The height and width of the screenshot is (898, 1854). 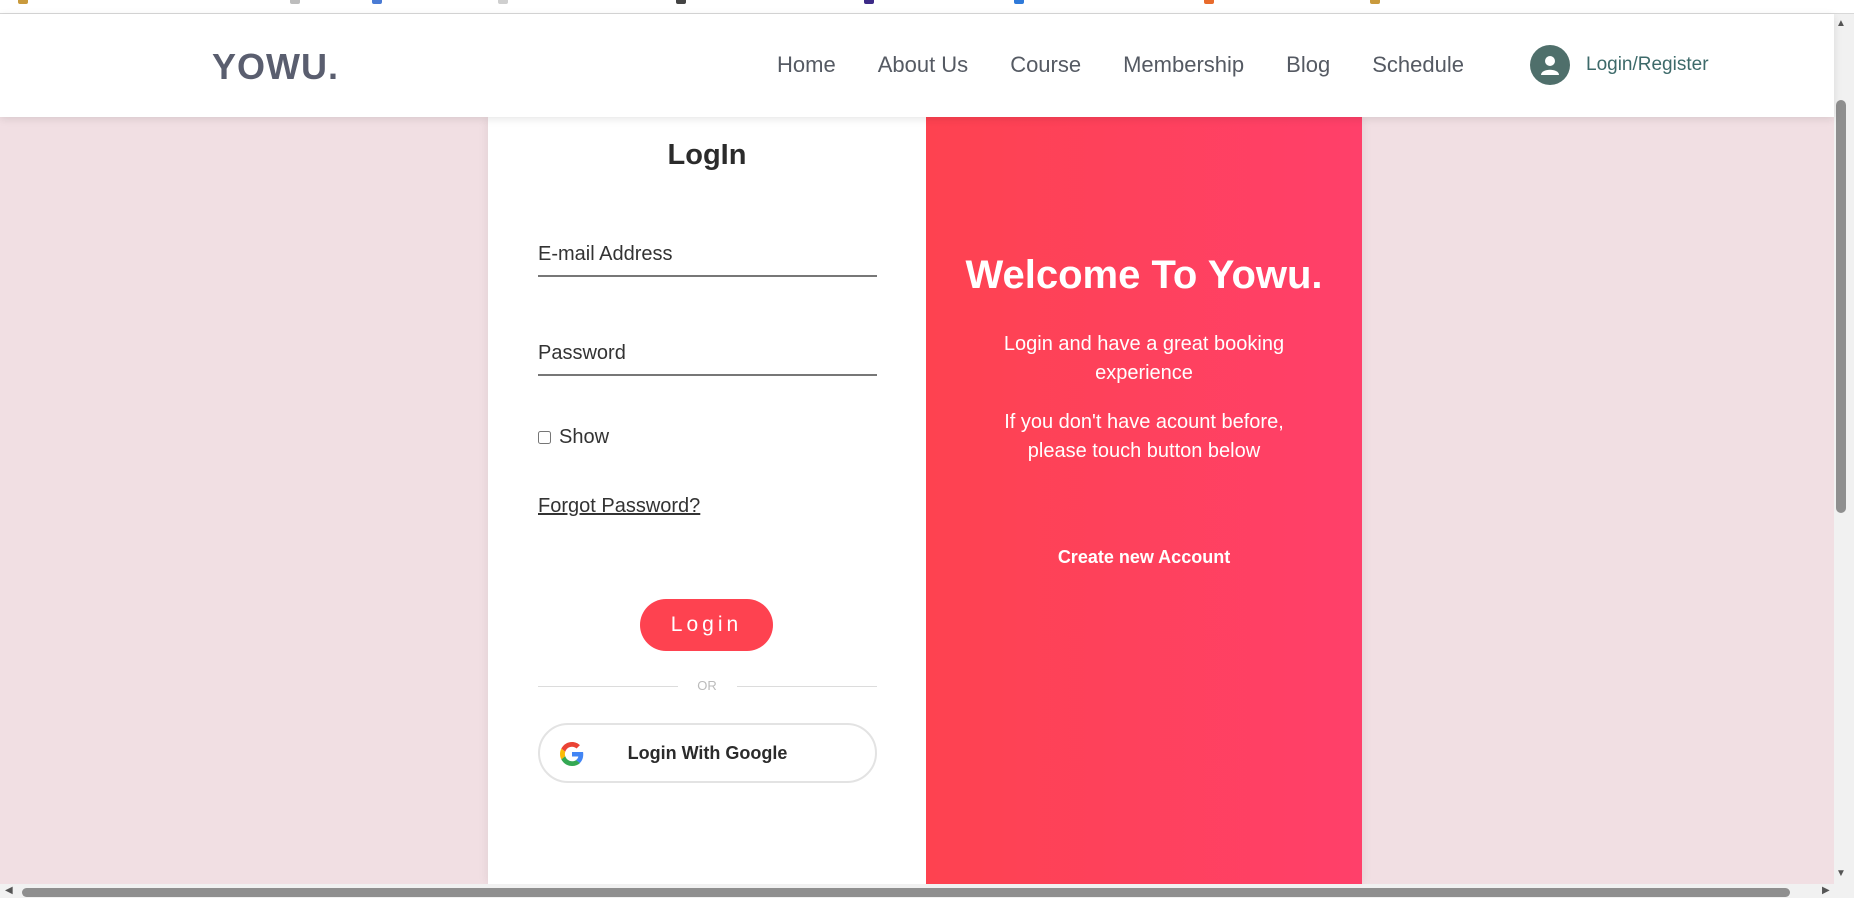 What do you see at coordinates (1144, 275) in the screenshot?
I see `welcome-title: Welcome To Yowu.` at bounding box center [1144, 275].